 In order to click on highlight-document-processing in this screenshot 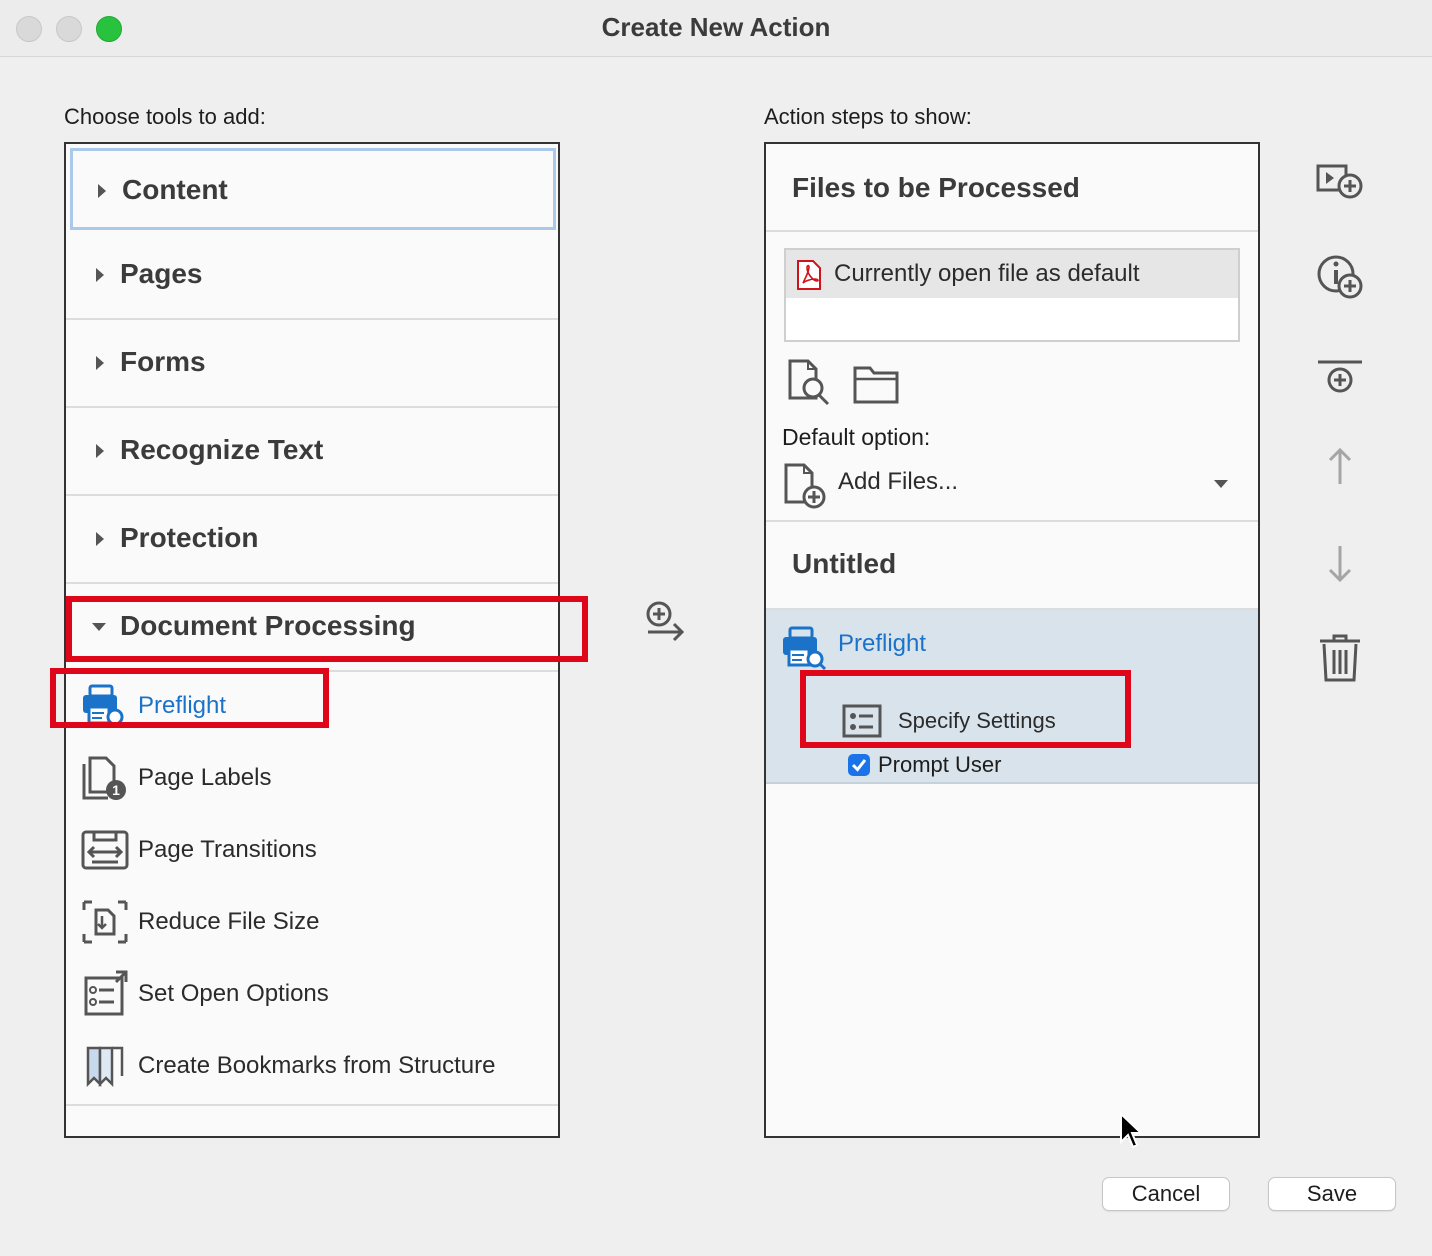, I will do `click(327, 629)`.